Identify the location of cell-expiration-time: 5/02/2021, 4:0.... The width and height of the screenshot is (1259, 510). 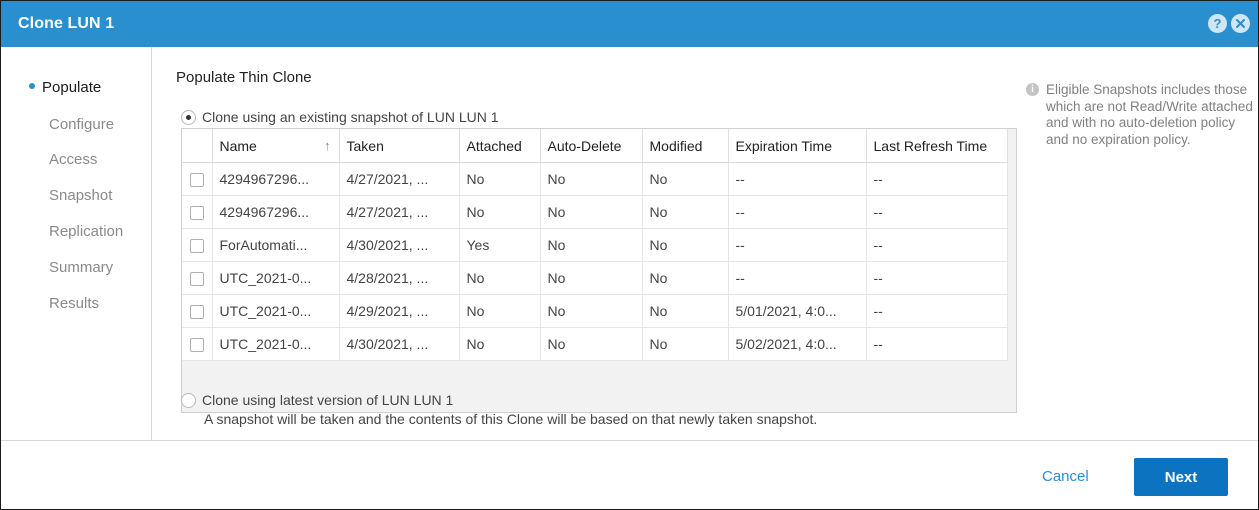
(797, 344).